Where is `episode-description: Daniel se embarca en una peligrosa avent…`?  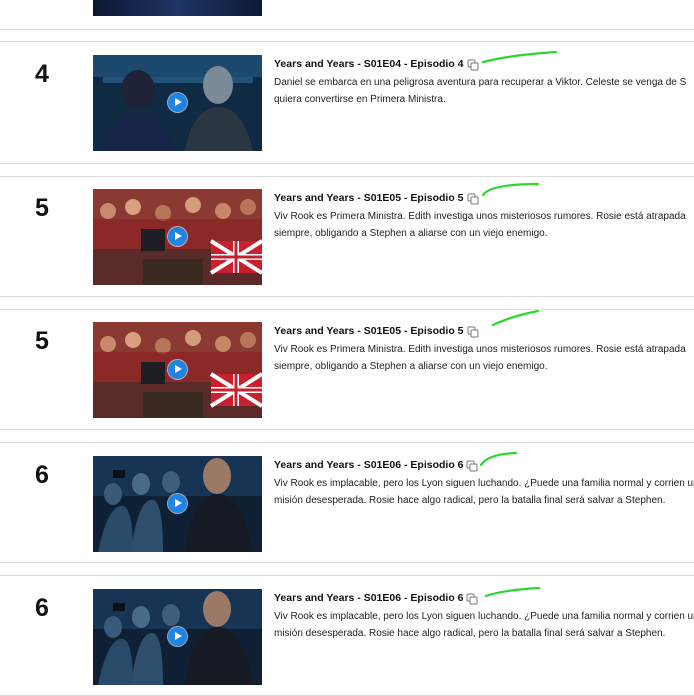
episode-description: Daniel se embarca en una peligrosa avent… is located at coordinates (480, 91).